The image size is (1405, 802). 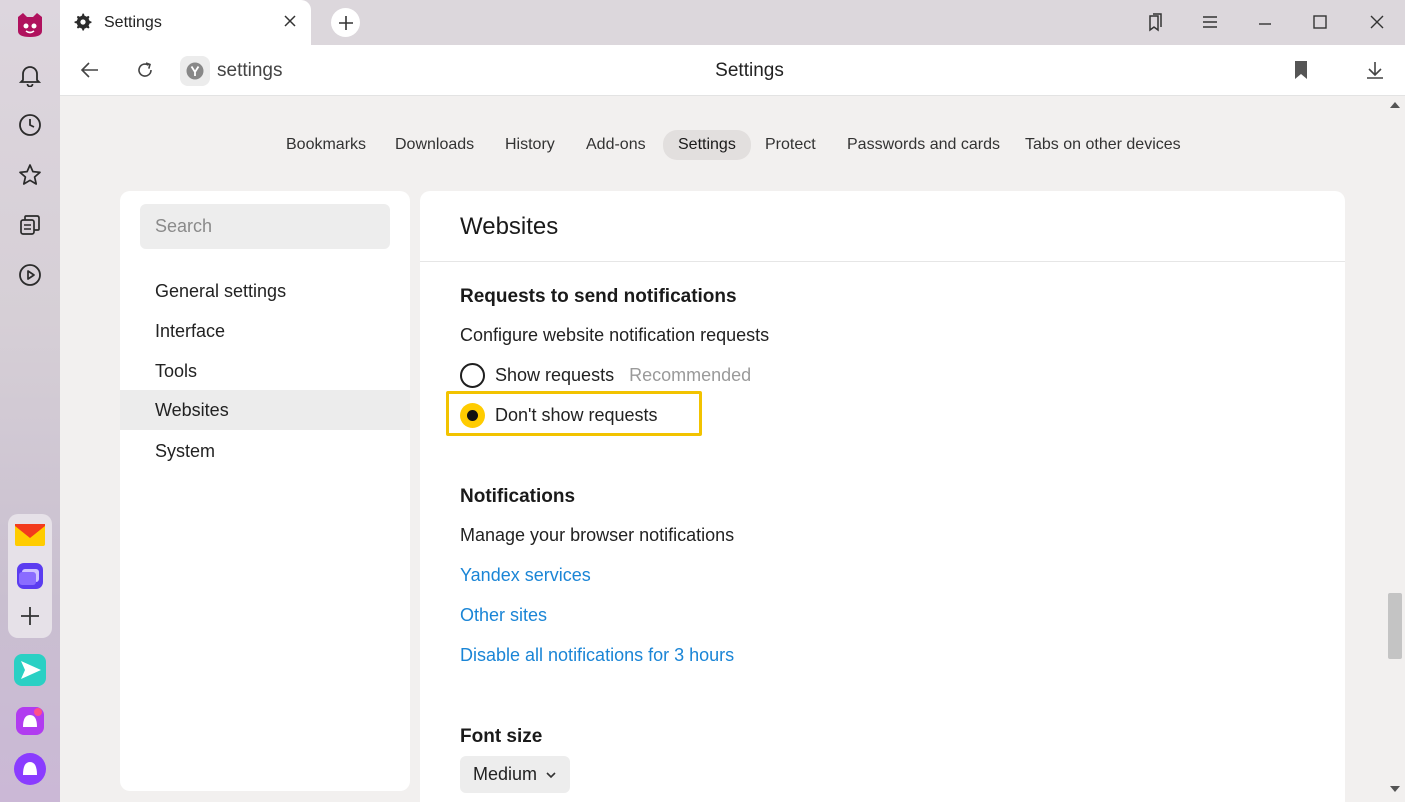 I want to click on requests-description: Configure website notification requests, so click(x=615, y=335).